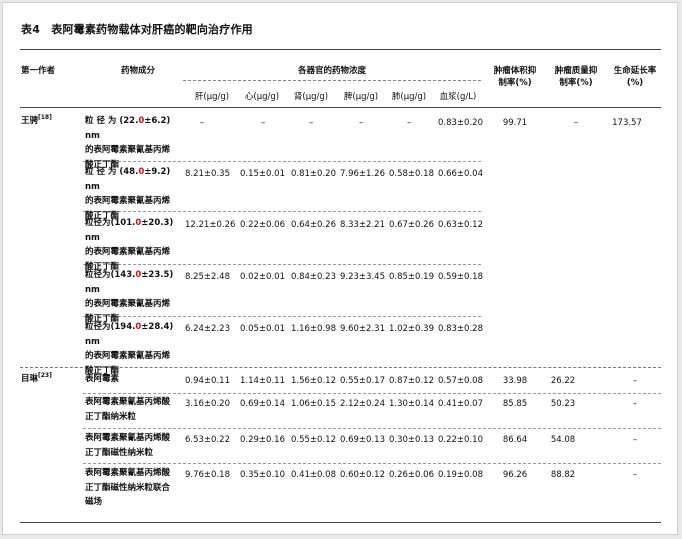 The image size is (682, 539). What do you see at coordinates (110, 275) in the screenshot?
I see `drug-text: 粒径为(143.` at bounding box center [110, 275].